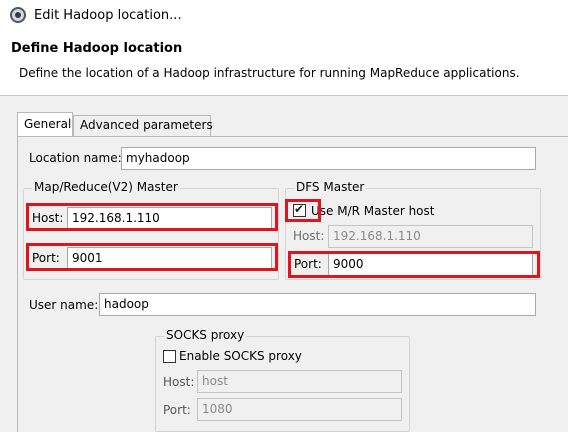 The image size is (568, 432). I want to click on use-mr-master-checkbox, so click(299, 209).